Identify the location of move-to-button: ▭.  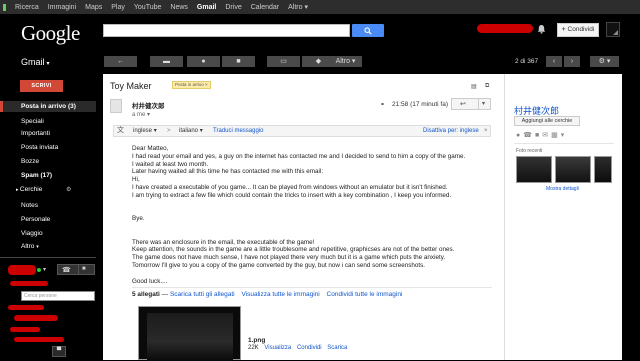
(283, 61).